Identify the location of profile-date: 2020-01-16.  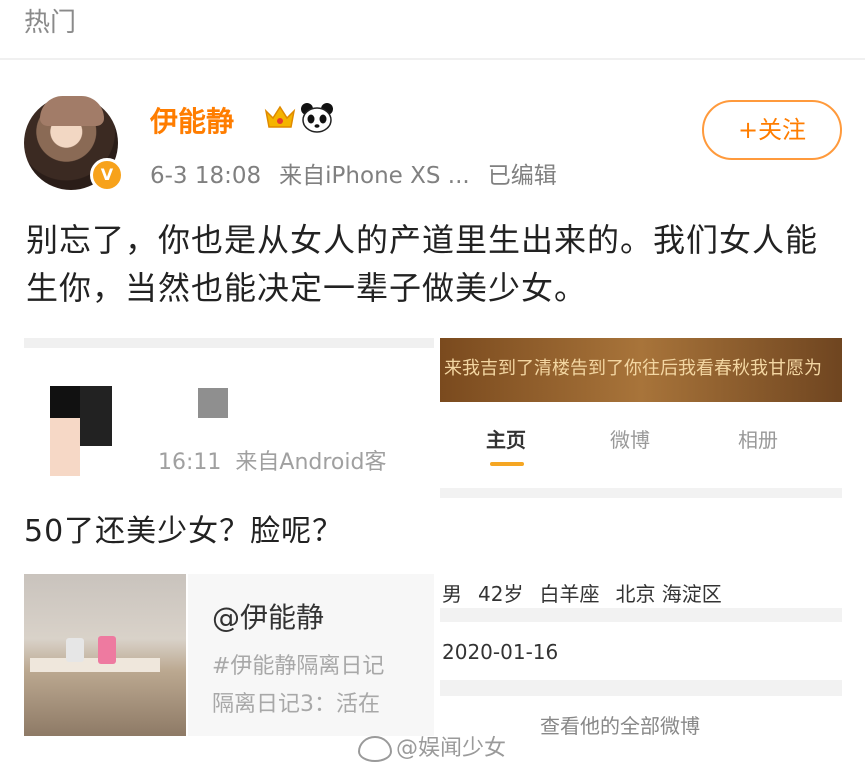
(500, 652).